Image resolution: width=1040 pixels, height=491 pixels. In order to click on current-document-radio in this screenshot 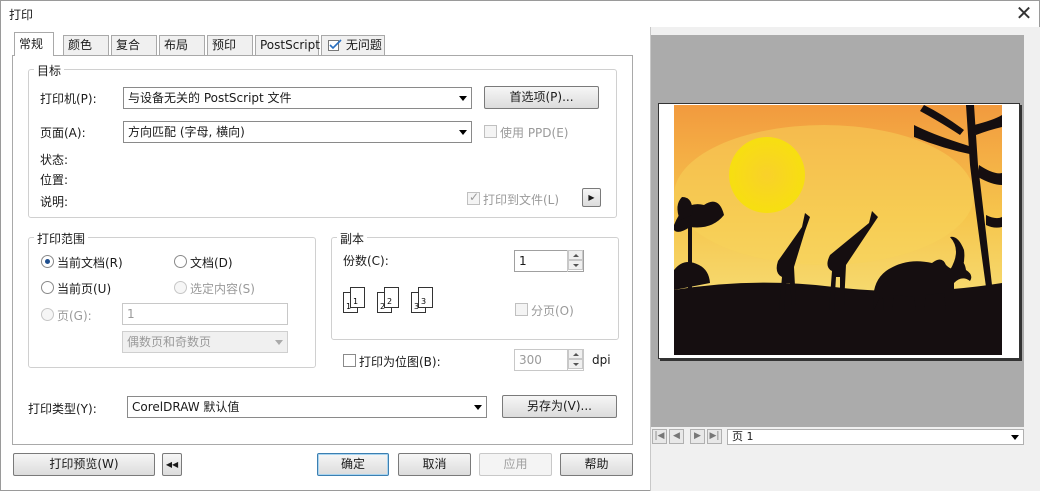, I will do `click(47, 261)`.